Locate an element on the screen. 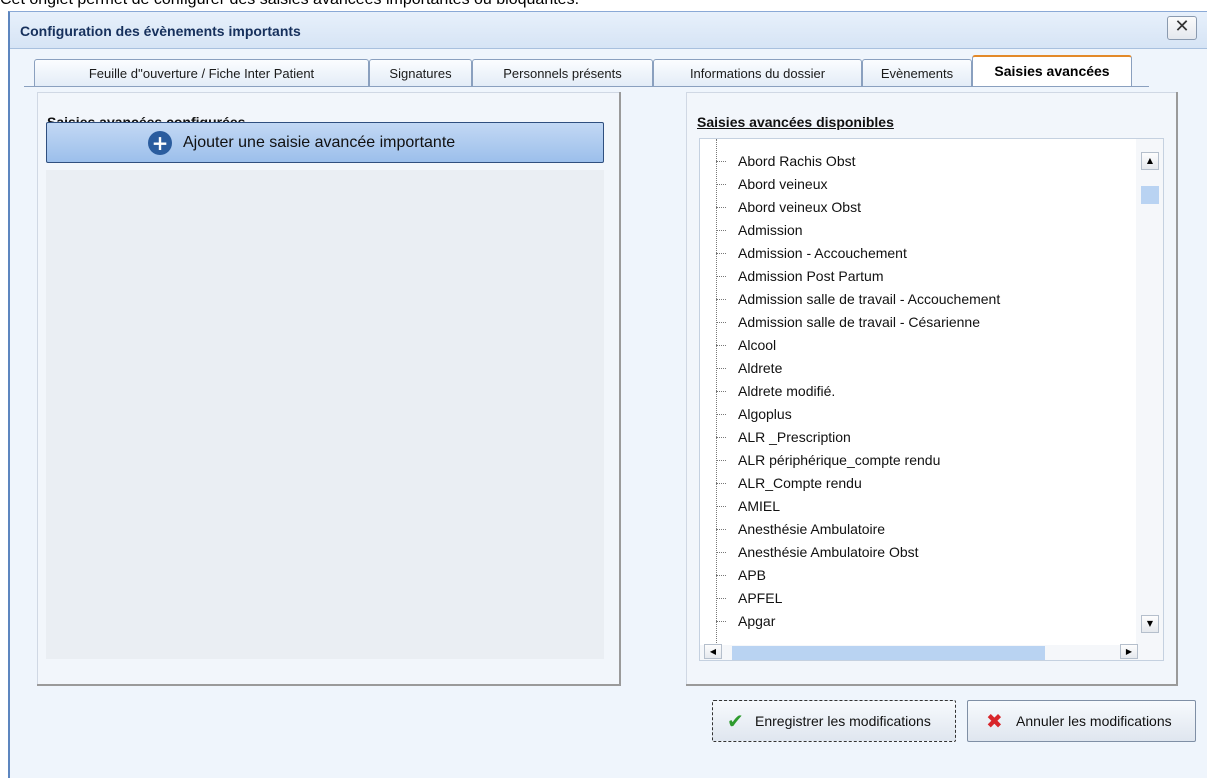 This screenshot has height=778, width=1207. cancel-changes-button: ✖ Annuler les modifications is located at coordinates (1081, 721).